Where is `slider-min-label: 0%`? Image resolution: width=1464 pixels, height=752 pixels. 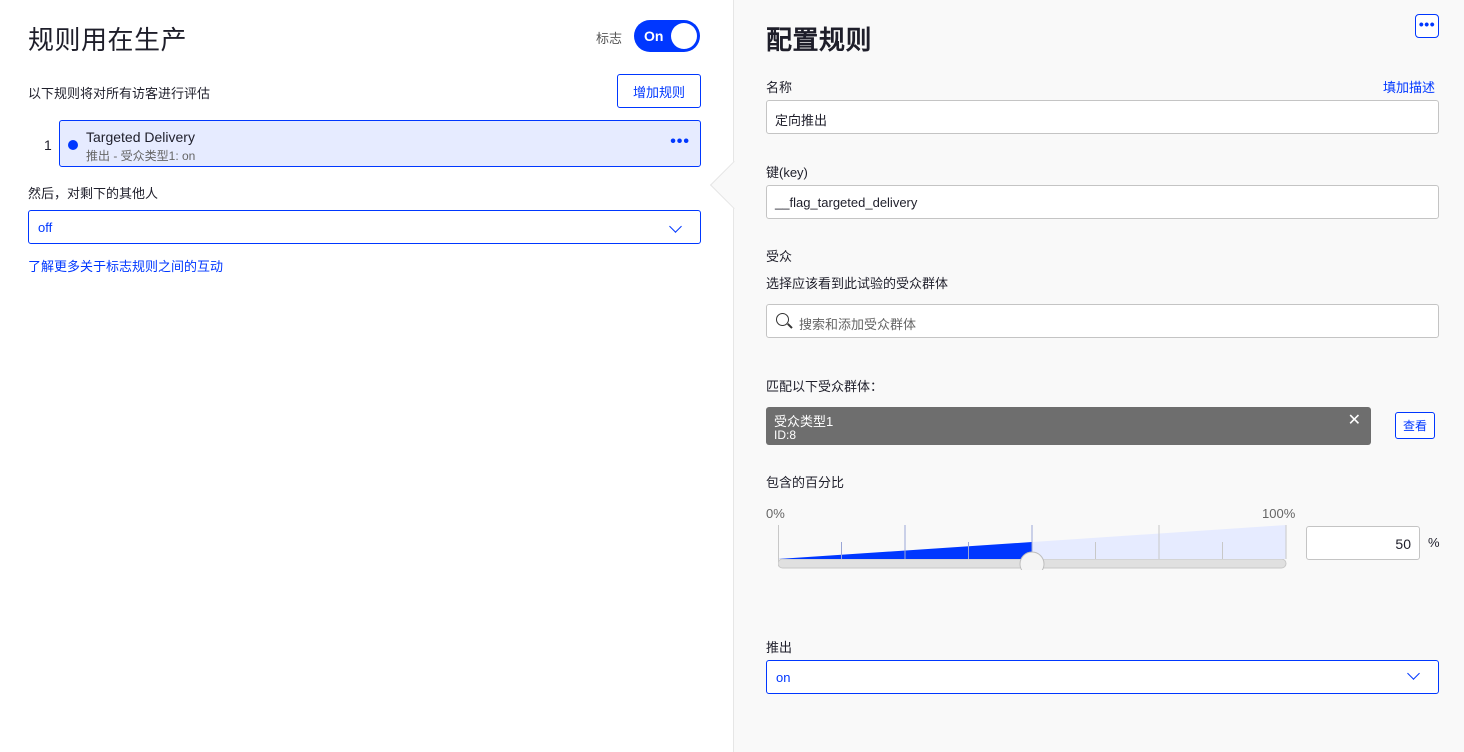
slider-min-label: 0% is located at coordinates (775, 513).